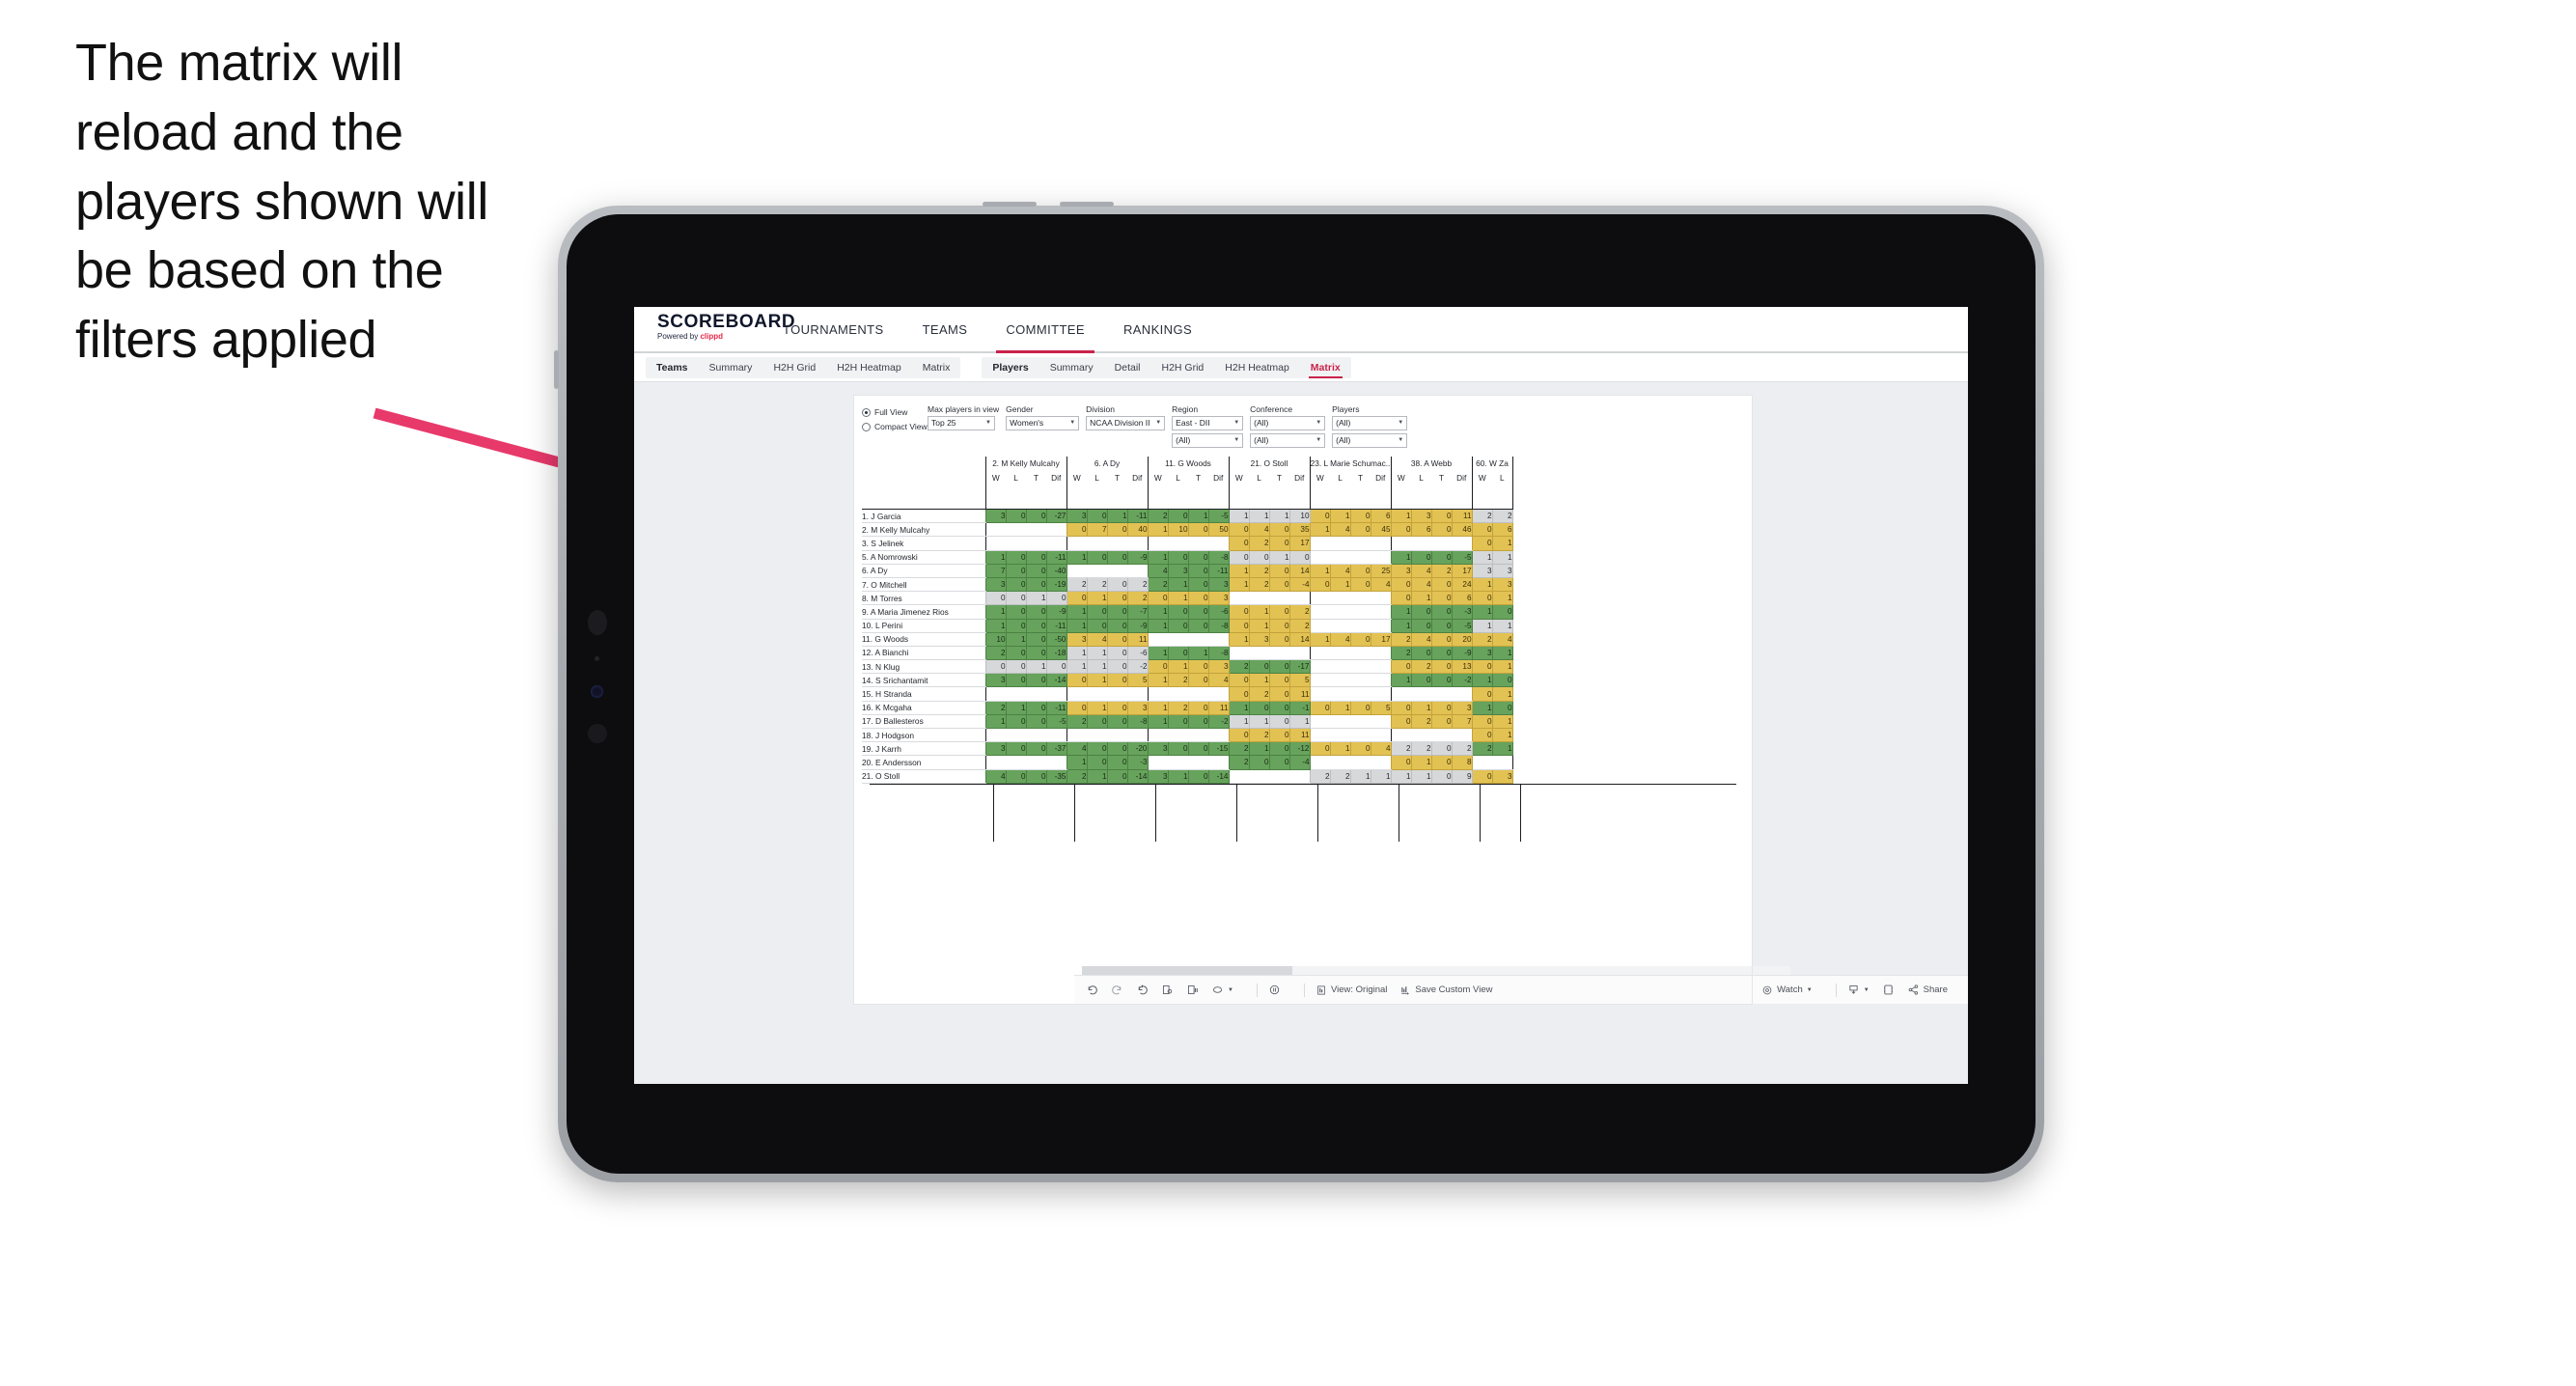 The width and height of the screenshot is (2576, 1386). I want to click on watch-button: Watch ▼, so click(1787, 990).